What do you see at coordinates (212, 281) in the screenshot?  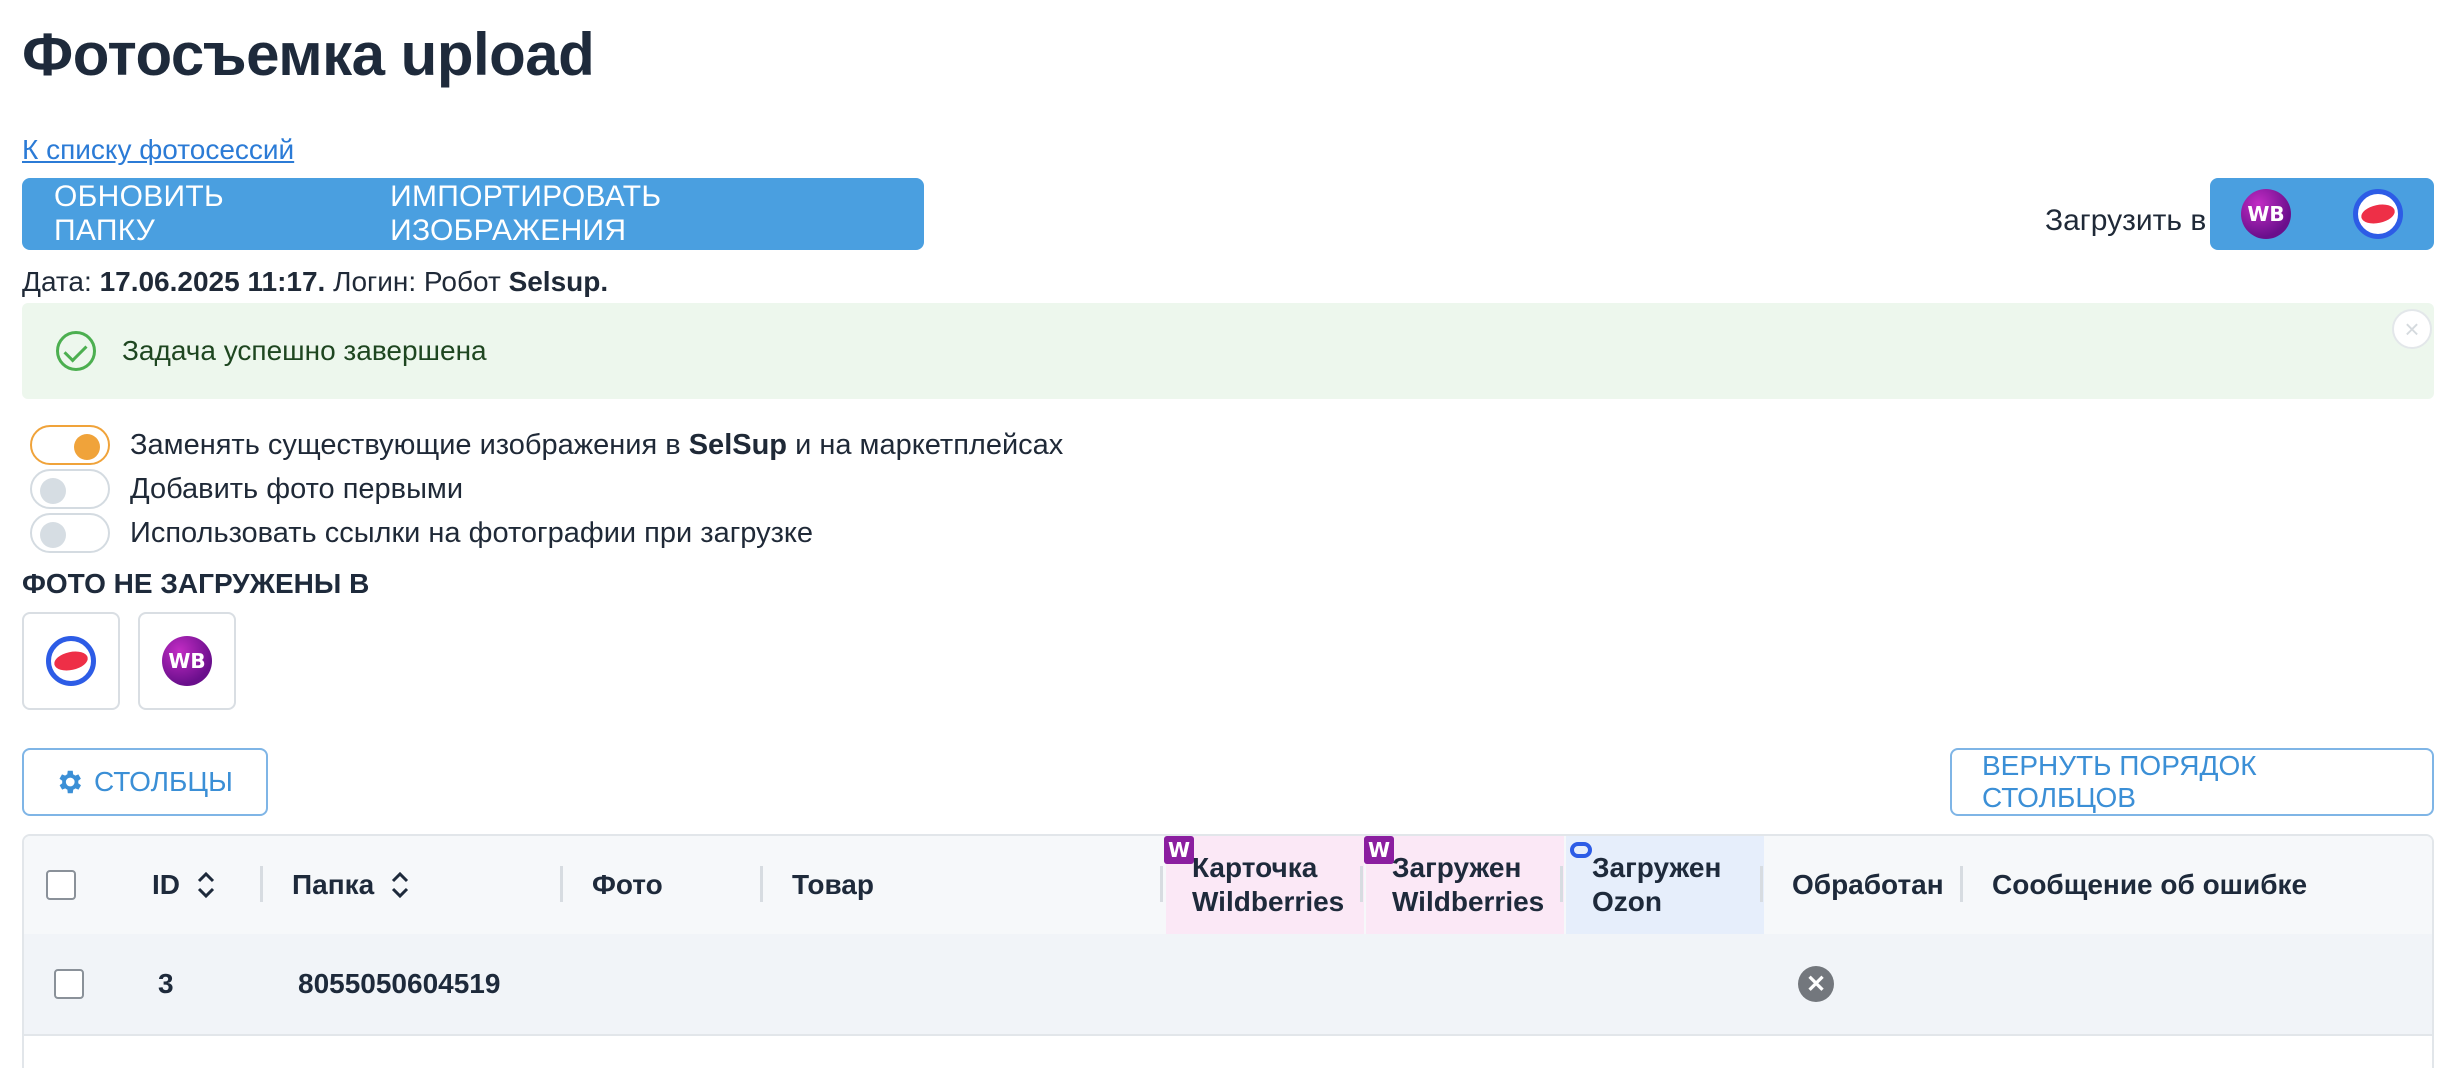 I see `date-value: 17.06.2025 11:17.` at bounding box center [212, 281].